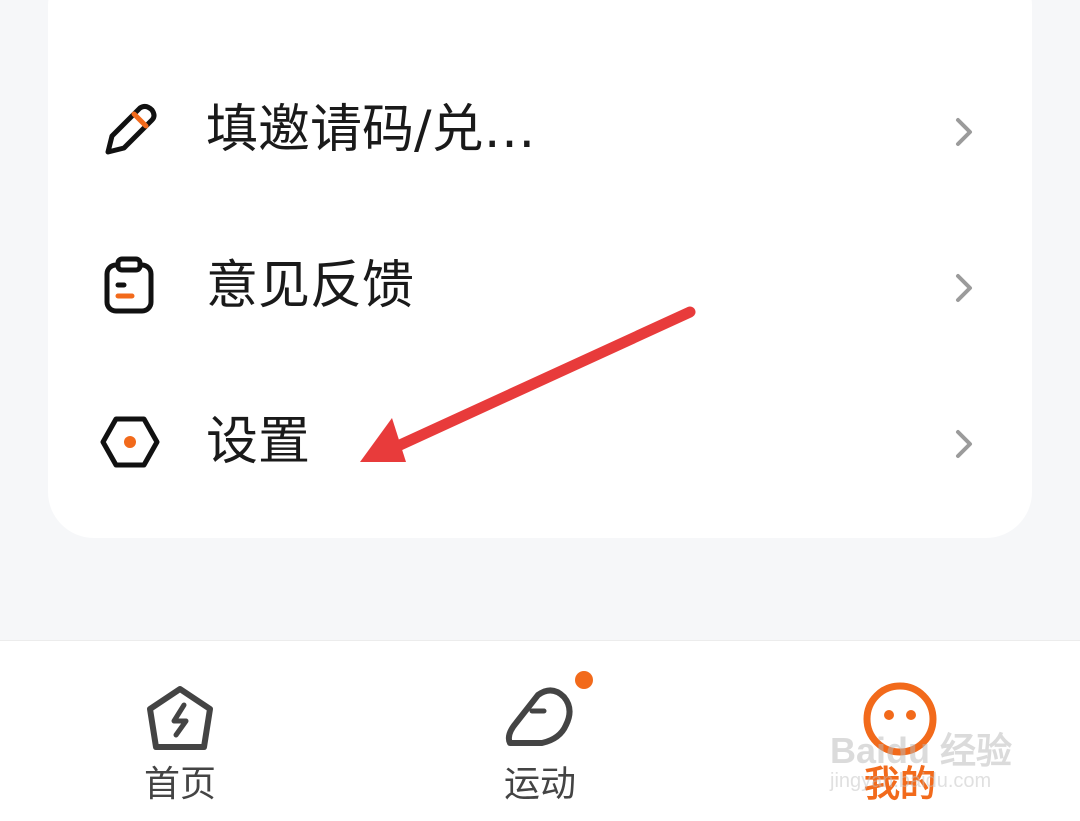 This screenshot has width=1080, height=821. Describe the element at coordinates (129, 285) in the screenshot. I see `clipboard-icon` at that location.